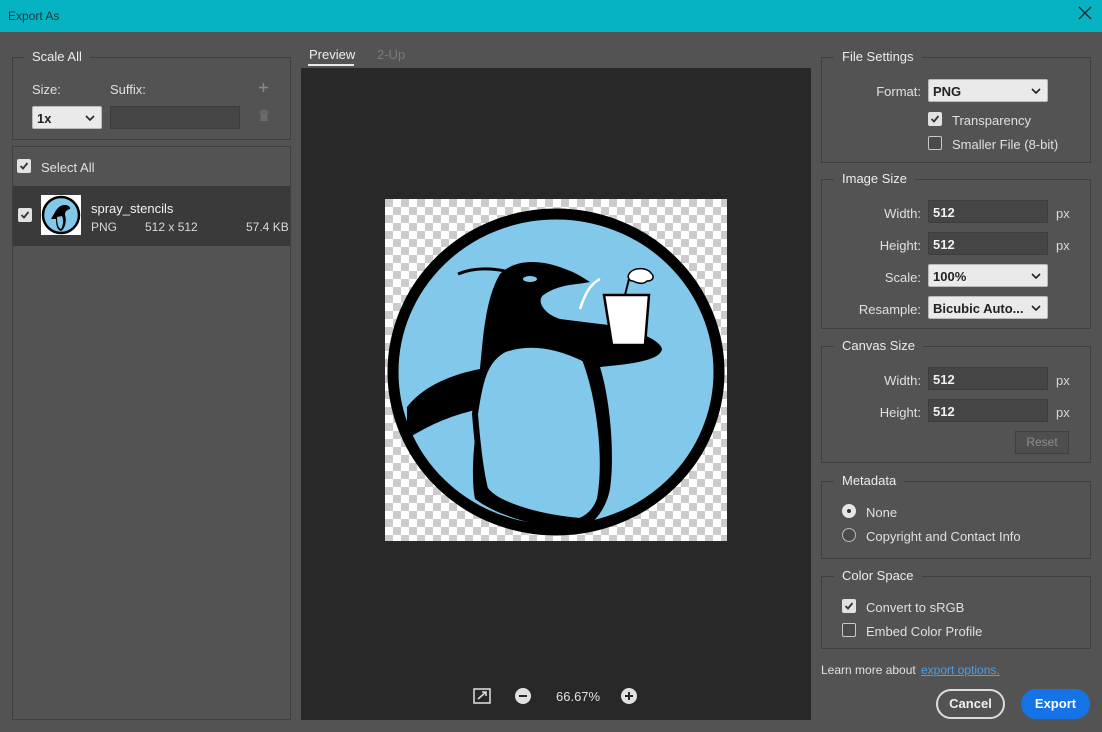 Image resolution: width=1102 pixels, height=732 pixels. Describe the element at coordinates (878, 575) in the screenshot. I see `color-space-legend: Color Space` at that location.